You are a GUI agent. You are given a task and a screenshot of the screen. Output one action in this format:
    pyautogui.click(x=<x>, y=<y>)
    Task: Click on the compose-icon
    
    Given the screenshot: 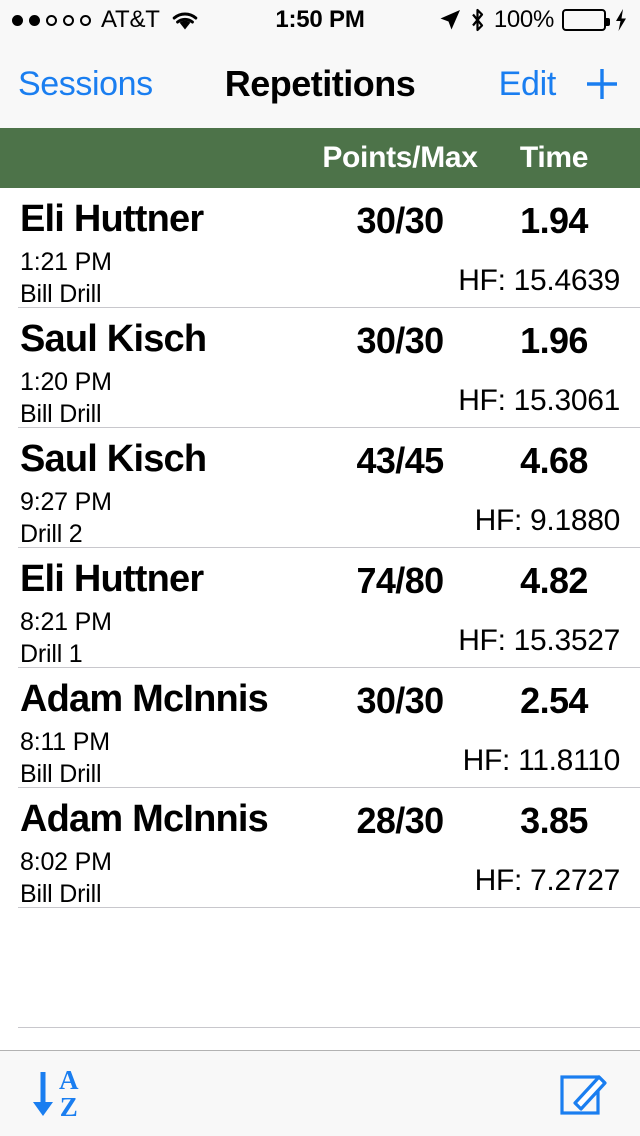 What is the action you would take?
    pyautogui.click(x=584, y=1094)
    